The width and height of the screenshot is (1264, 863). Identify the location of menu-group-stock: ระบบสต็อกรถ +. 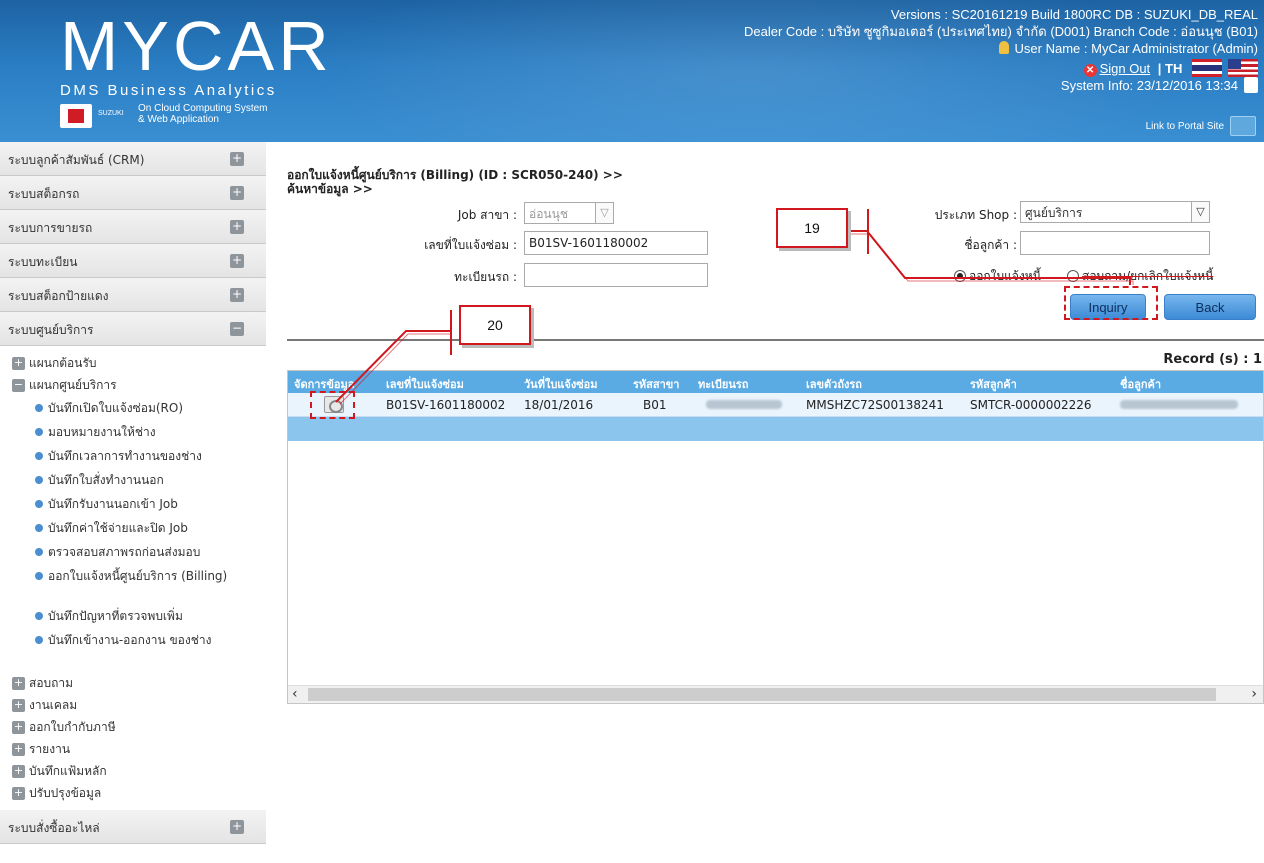
(133, 193).